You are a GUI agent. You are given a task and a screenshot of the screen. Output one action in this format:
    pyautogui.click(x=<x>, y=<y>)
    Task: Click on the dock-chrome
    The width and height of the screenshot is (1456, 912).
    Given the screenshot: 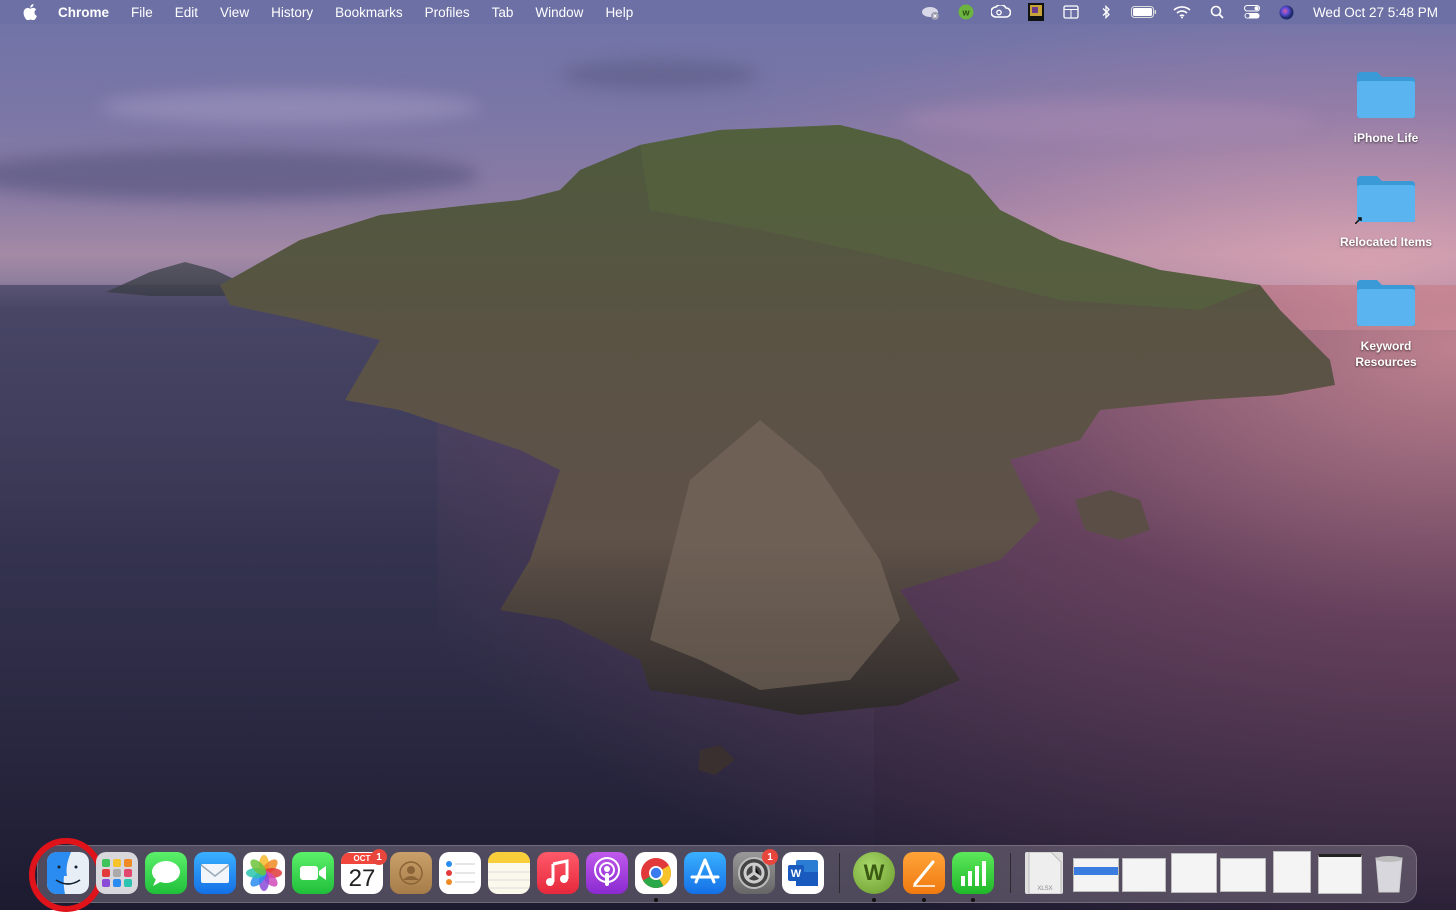 What is the action you would take?
    pyautogui.click(x=656, y=873)
    